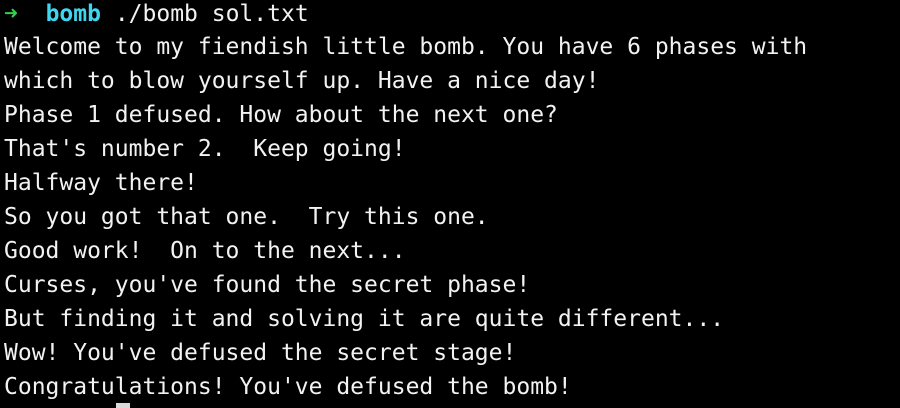 Image resolution: width=900 pixels, height=408 pixels. What do you see at coordinates (101, 183) in the screenshot?
I see `output-line: Halfway there!` at bounding box center [101, 183].